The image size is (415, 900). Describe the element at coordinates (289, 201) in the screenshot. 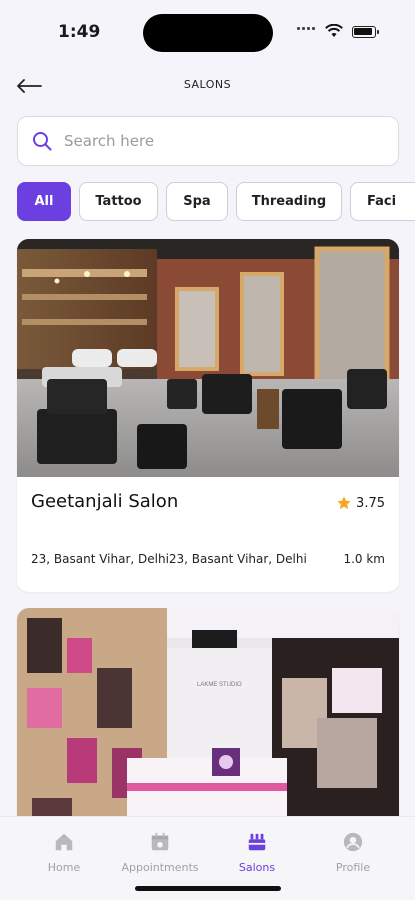

I see `chip-threading: Threading` at that location.